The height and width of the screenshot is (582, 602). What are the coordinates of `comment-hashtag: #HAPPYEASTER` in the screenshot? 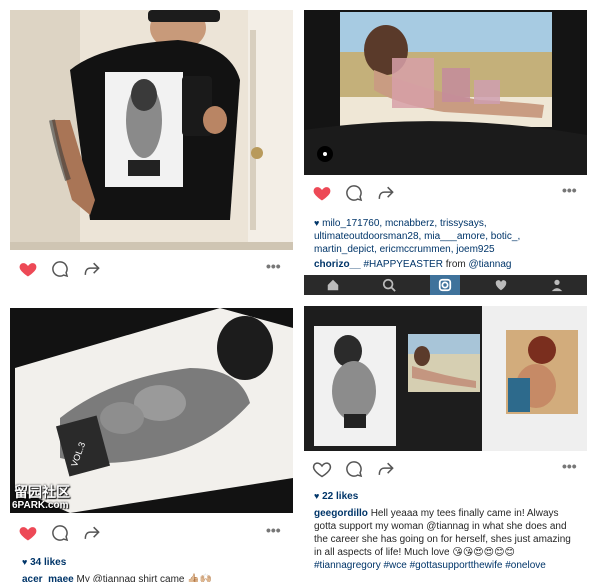 It's located at (402, 264).